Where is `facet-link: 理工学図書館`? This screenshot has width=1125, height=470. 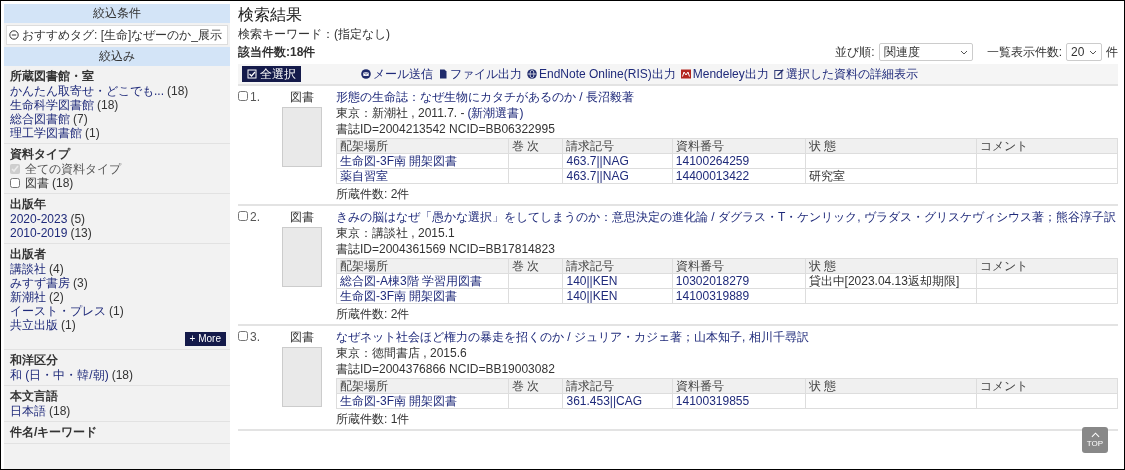
facet-link: 理工学図書館 is located at coordinates (46, 133).